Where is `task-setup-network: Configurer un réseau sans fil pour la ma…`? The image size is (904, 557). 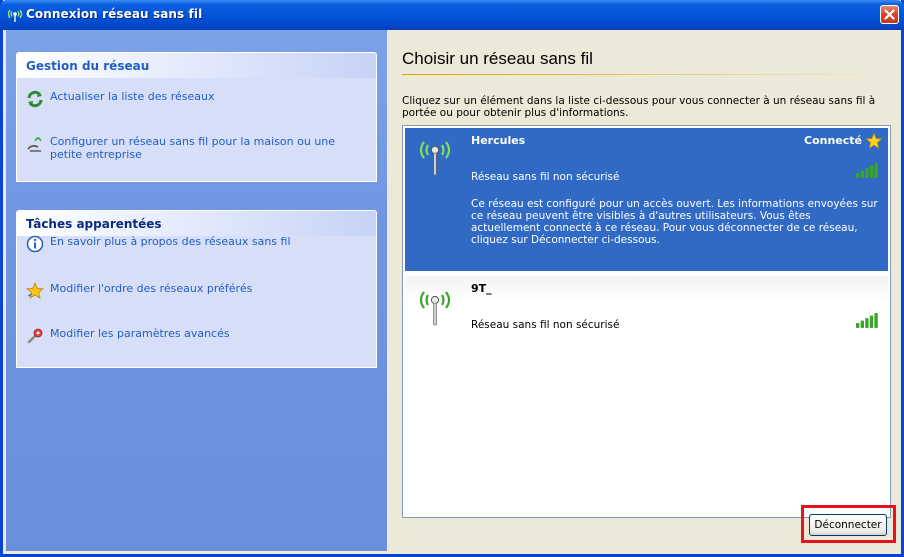
task-setup-network: Configurer un réseau sans fil pour la ma… is located at coordinates (186, 148).